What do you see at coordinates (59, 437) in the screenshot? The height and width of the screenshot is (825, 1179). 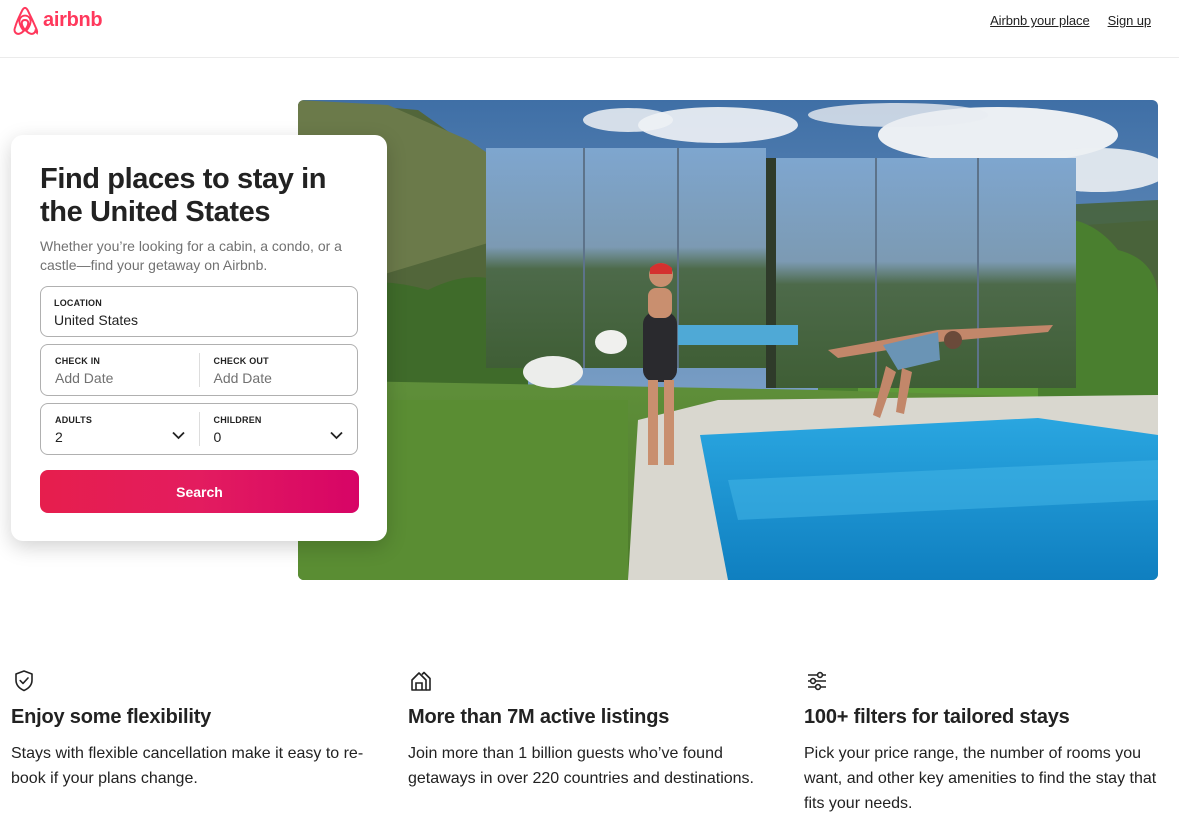 I see `adults-value: 2` at bounding box center [59, 437].